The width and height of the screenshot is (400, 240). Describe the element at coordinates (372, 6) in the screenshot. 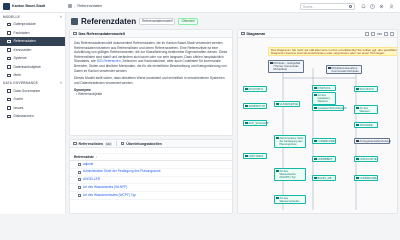

I see `help-icon` at that location.